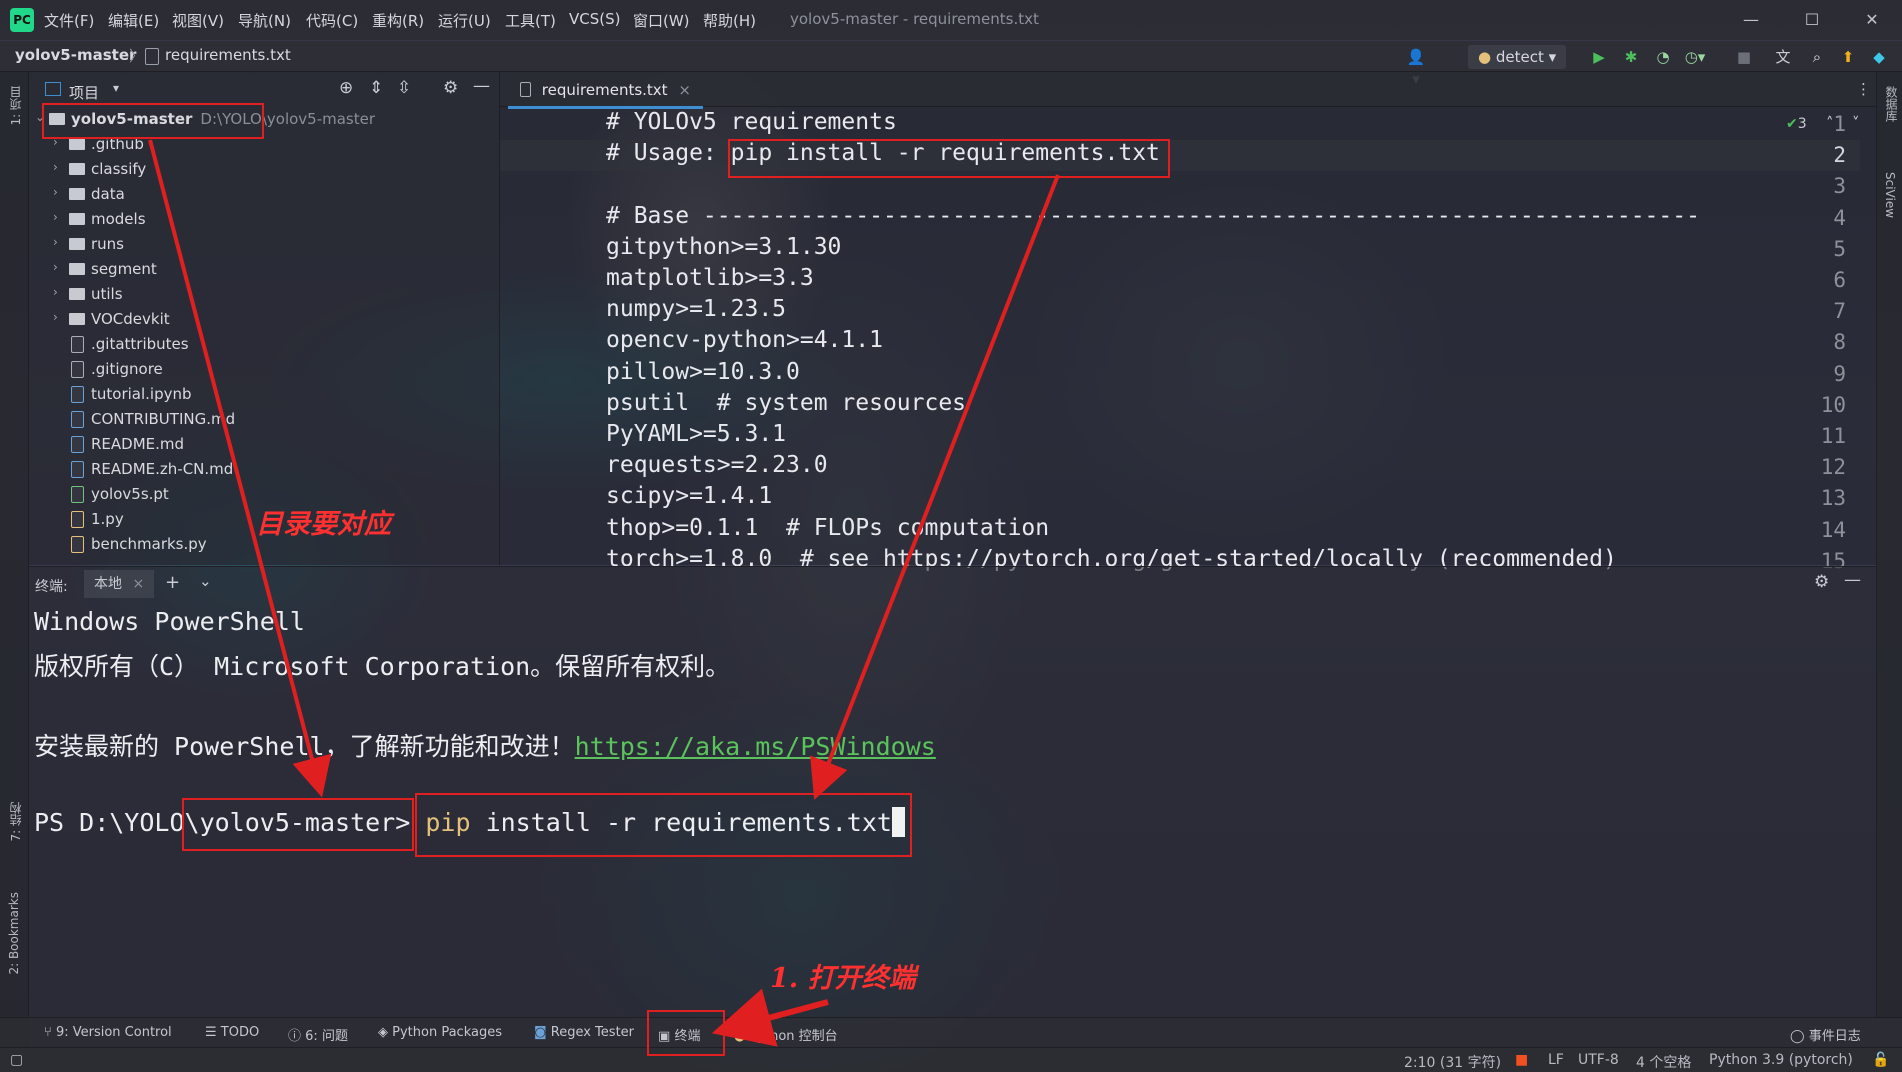  Describe the element at coordinates (240, 468) in the screenshot. I see `arrow-dir-to-prompt` at that location.